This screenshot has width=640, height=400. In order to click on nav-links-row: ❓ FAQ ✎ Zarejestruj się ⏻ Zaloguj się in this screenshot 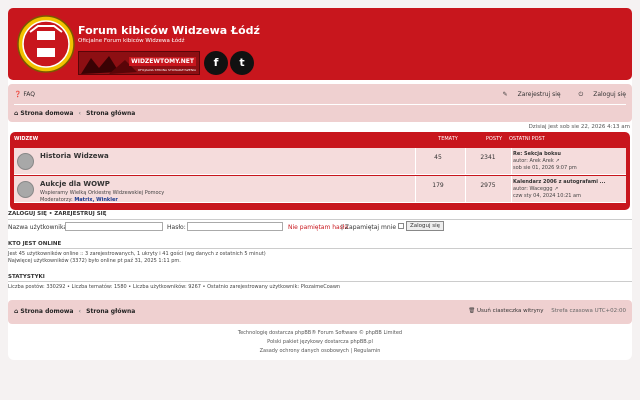, I will do `click(320, 96)`.